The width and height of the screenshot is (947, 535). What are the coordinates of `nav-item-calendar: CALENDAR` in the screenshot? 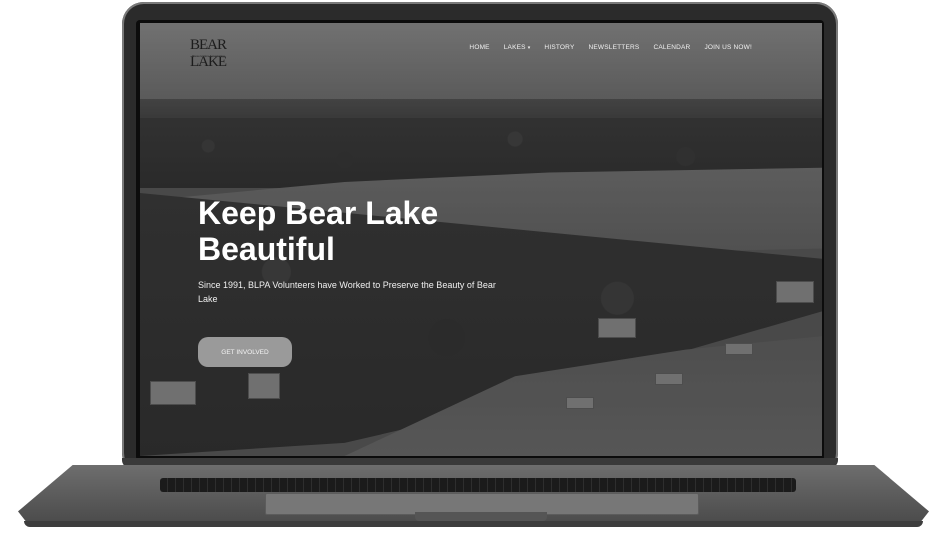 It's located at (671, 47).